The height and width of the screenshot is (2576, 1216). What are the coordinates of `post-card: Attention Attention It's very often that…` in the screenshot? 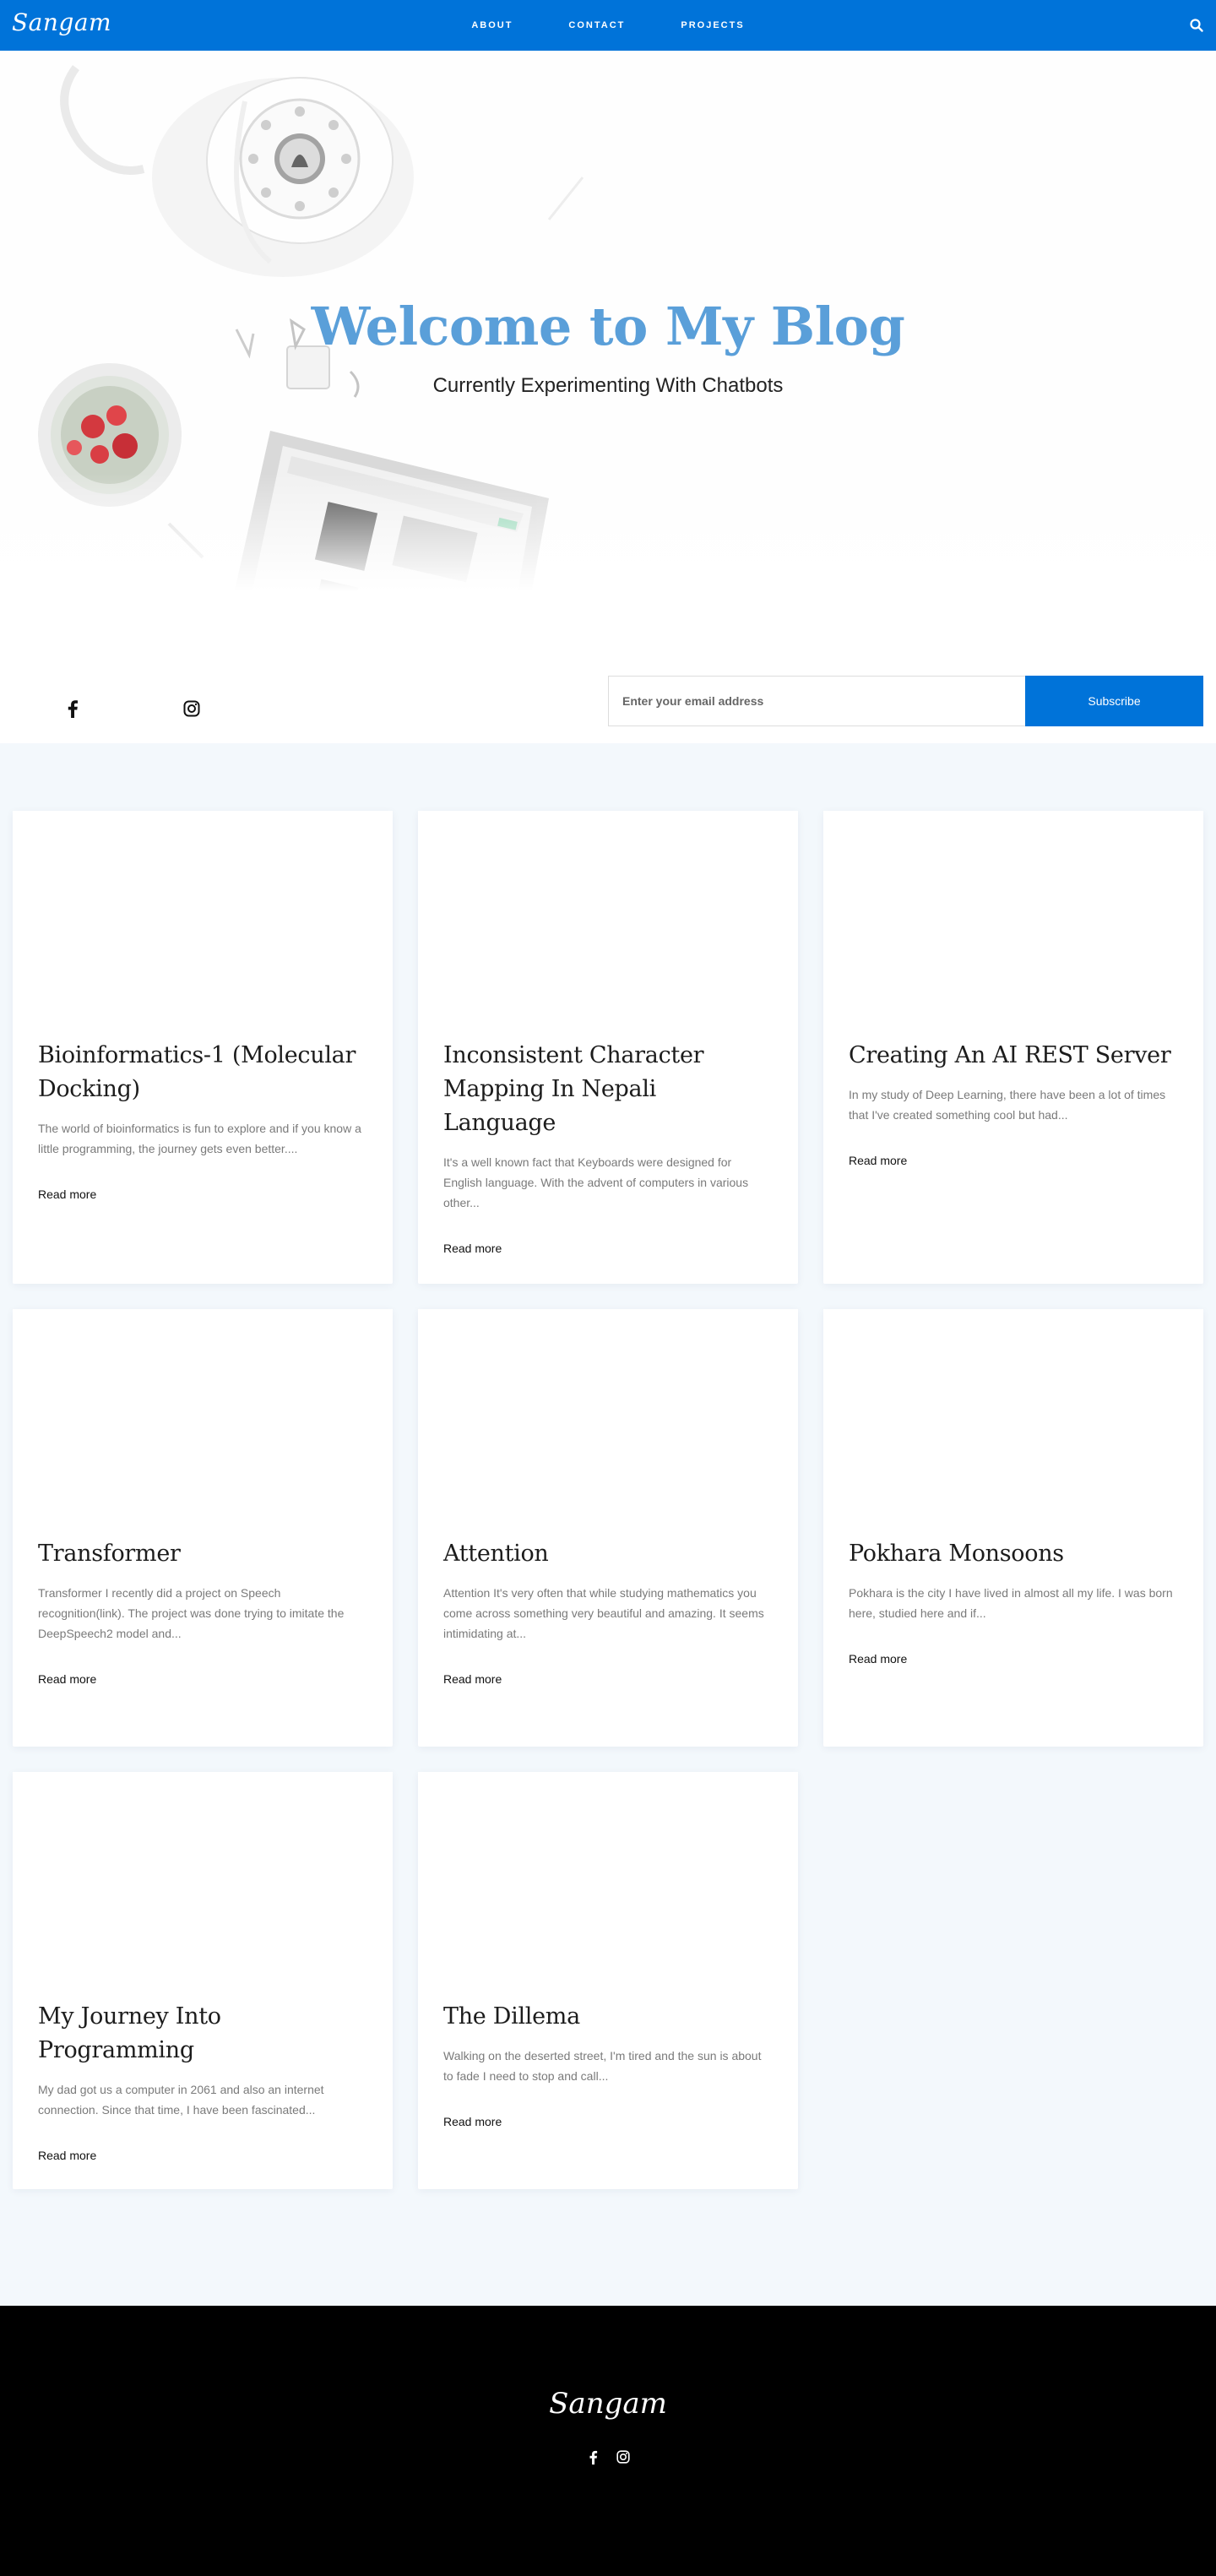 It's located at (608, 1528).